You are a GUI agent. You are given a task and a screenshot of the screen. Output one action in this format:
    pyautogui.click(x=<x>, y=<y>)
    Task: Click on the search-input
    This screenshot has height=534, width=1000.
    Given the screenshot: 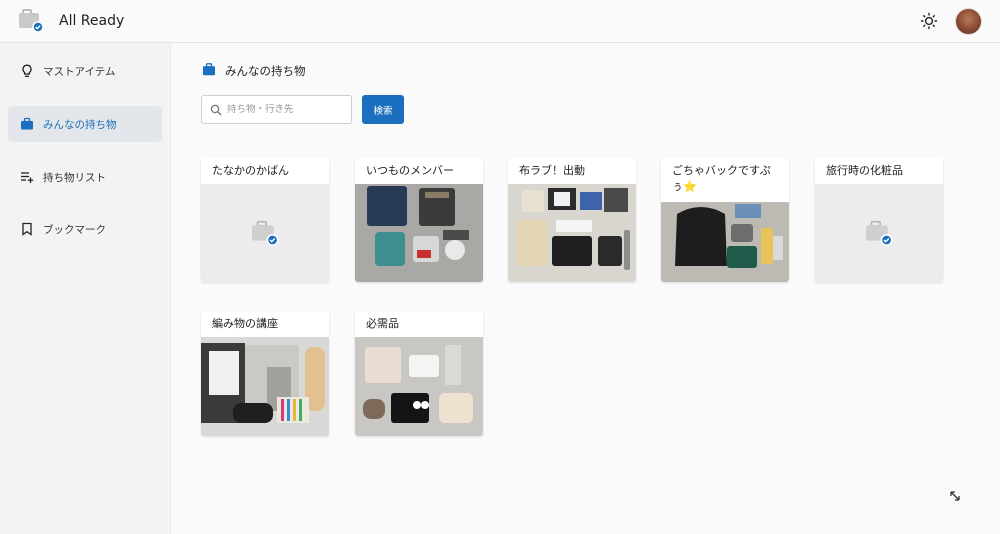 What is the action you would take?
    pyautogui.click(x=287, y=109)
    